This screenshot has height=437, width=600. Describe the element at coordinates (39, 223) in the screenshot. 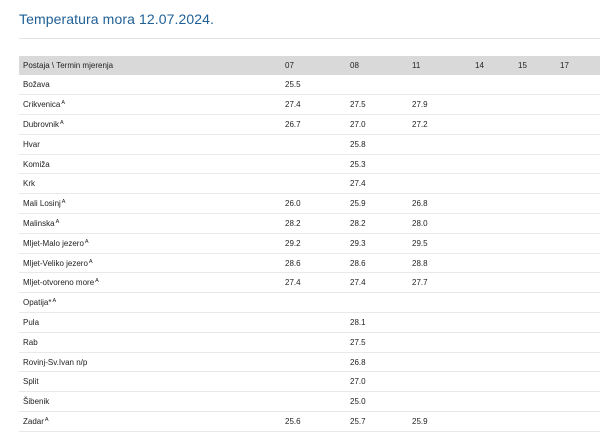

I see `station-name: Malinska` at that location.